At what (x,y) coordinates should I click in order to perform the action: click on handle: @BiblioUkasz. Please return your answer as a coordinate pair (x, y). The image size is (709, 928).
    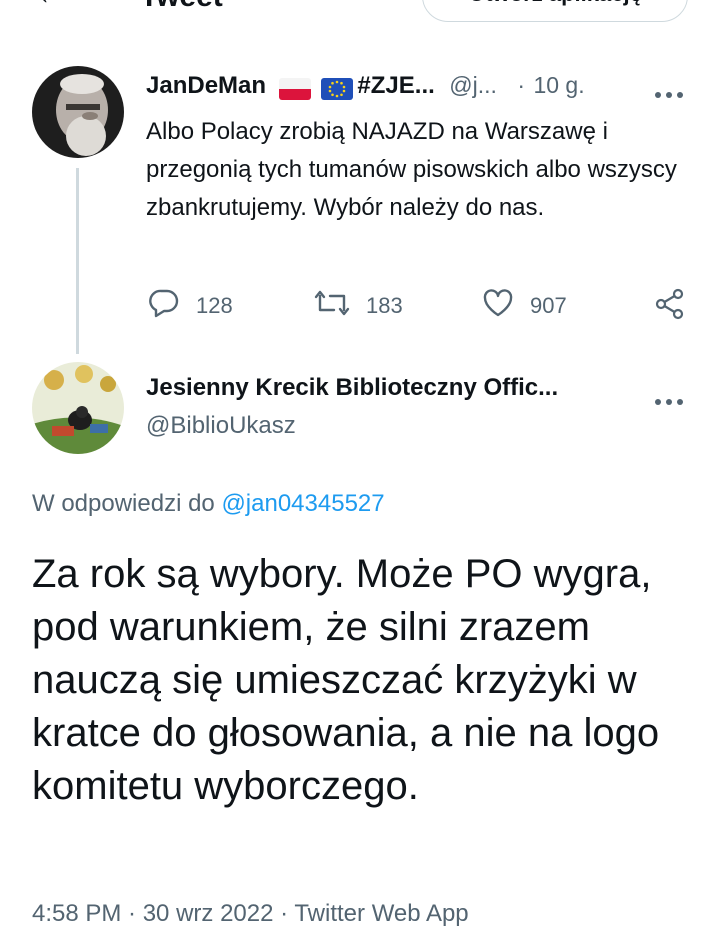
    Looking at the image, I should click on (221, 426).